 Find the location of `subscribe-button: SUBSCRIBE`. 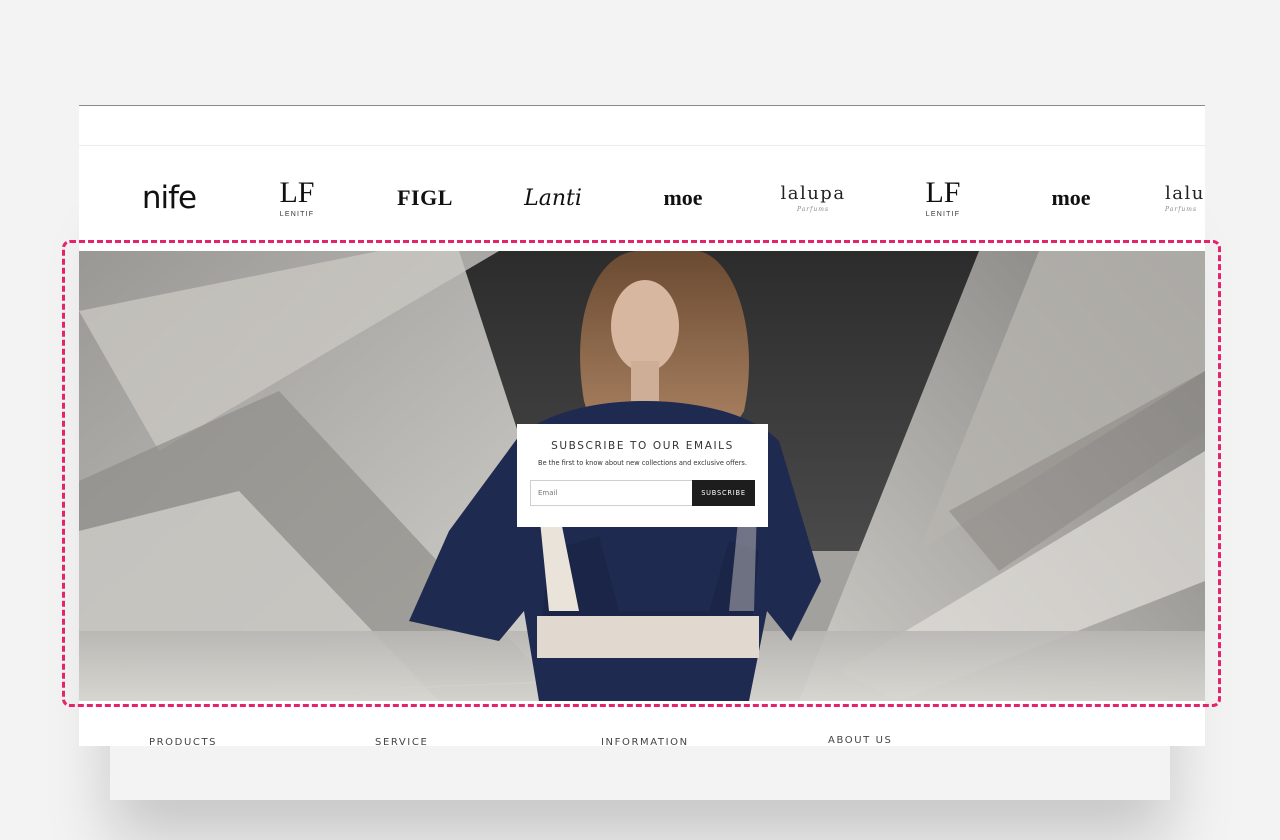

subscribe-button: SUBSCRIBE is located at coordinates (723, 493).